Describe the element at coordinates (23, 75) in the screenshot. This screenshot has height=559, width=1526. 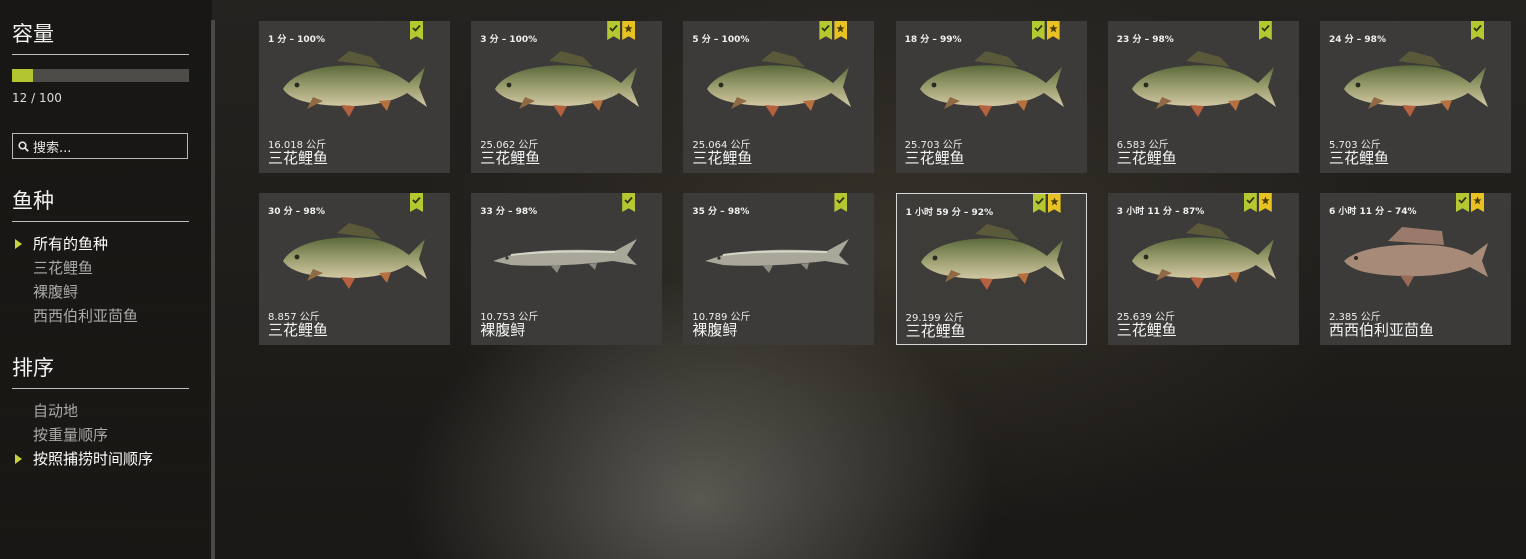
I see `capacity-bar-fill` at that location.